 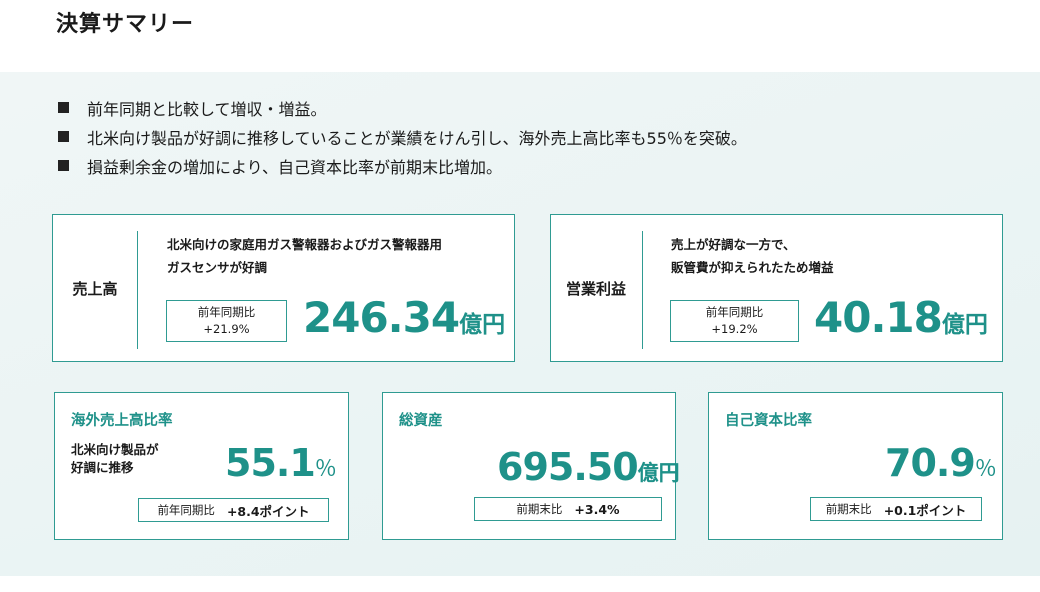 What do you see at coordinates (768, 421) in the screenshot?
I see `equity-ratio-title: 自己資本比率` at bounding box center [768, 421].